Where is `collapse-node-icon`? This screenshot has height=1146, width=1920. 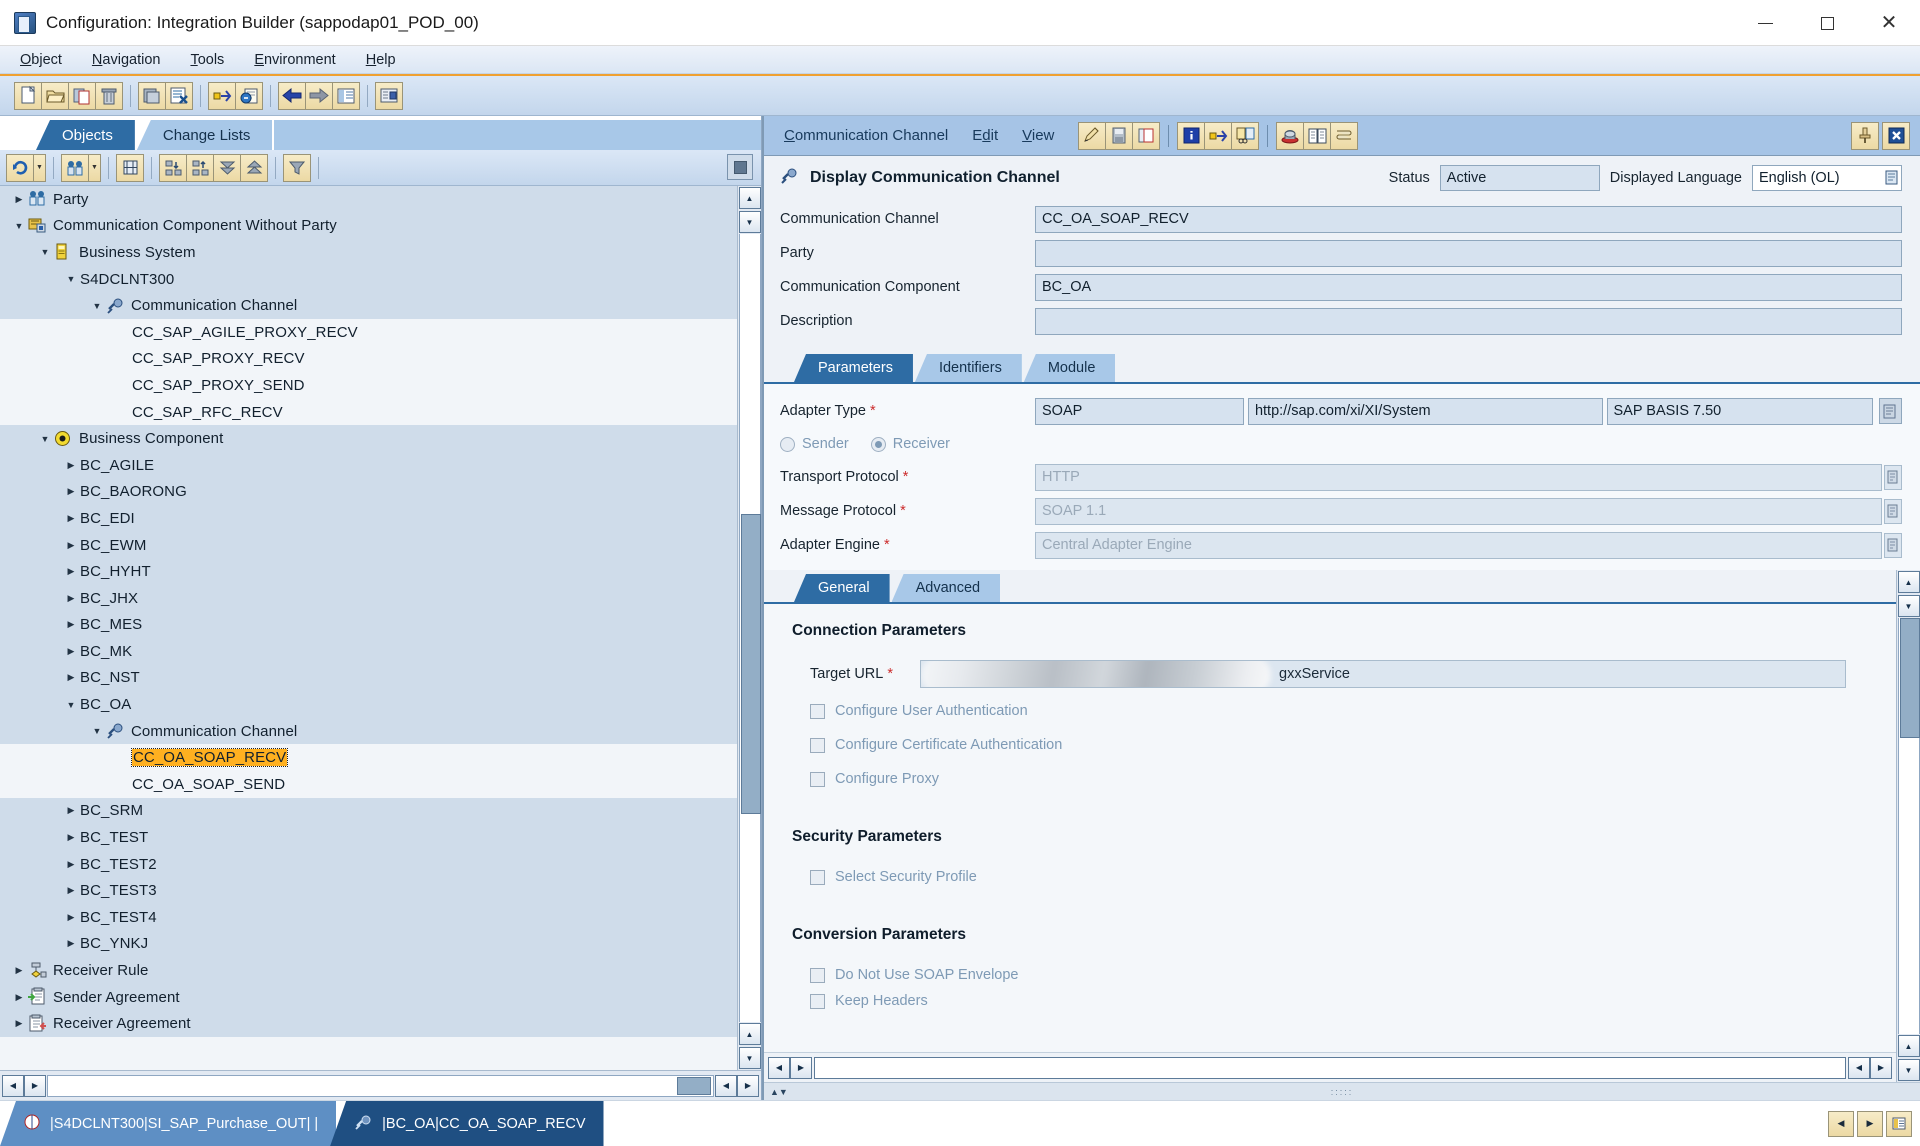
collapse-node-icon is located at coordinates (200, 167).